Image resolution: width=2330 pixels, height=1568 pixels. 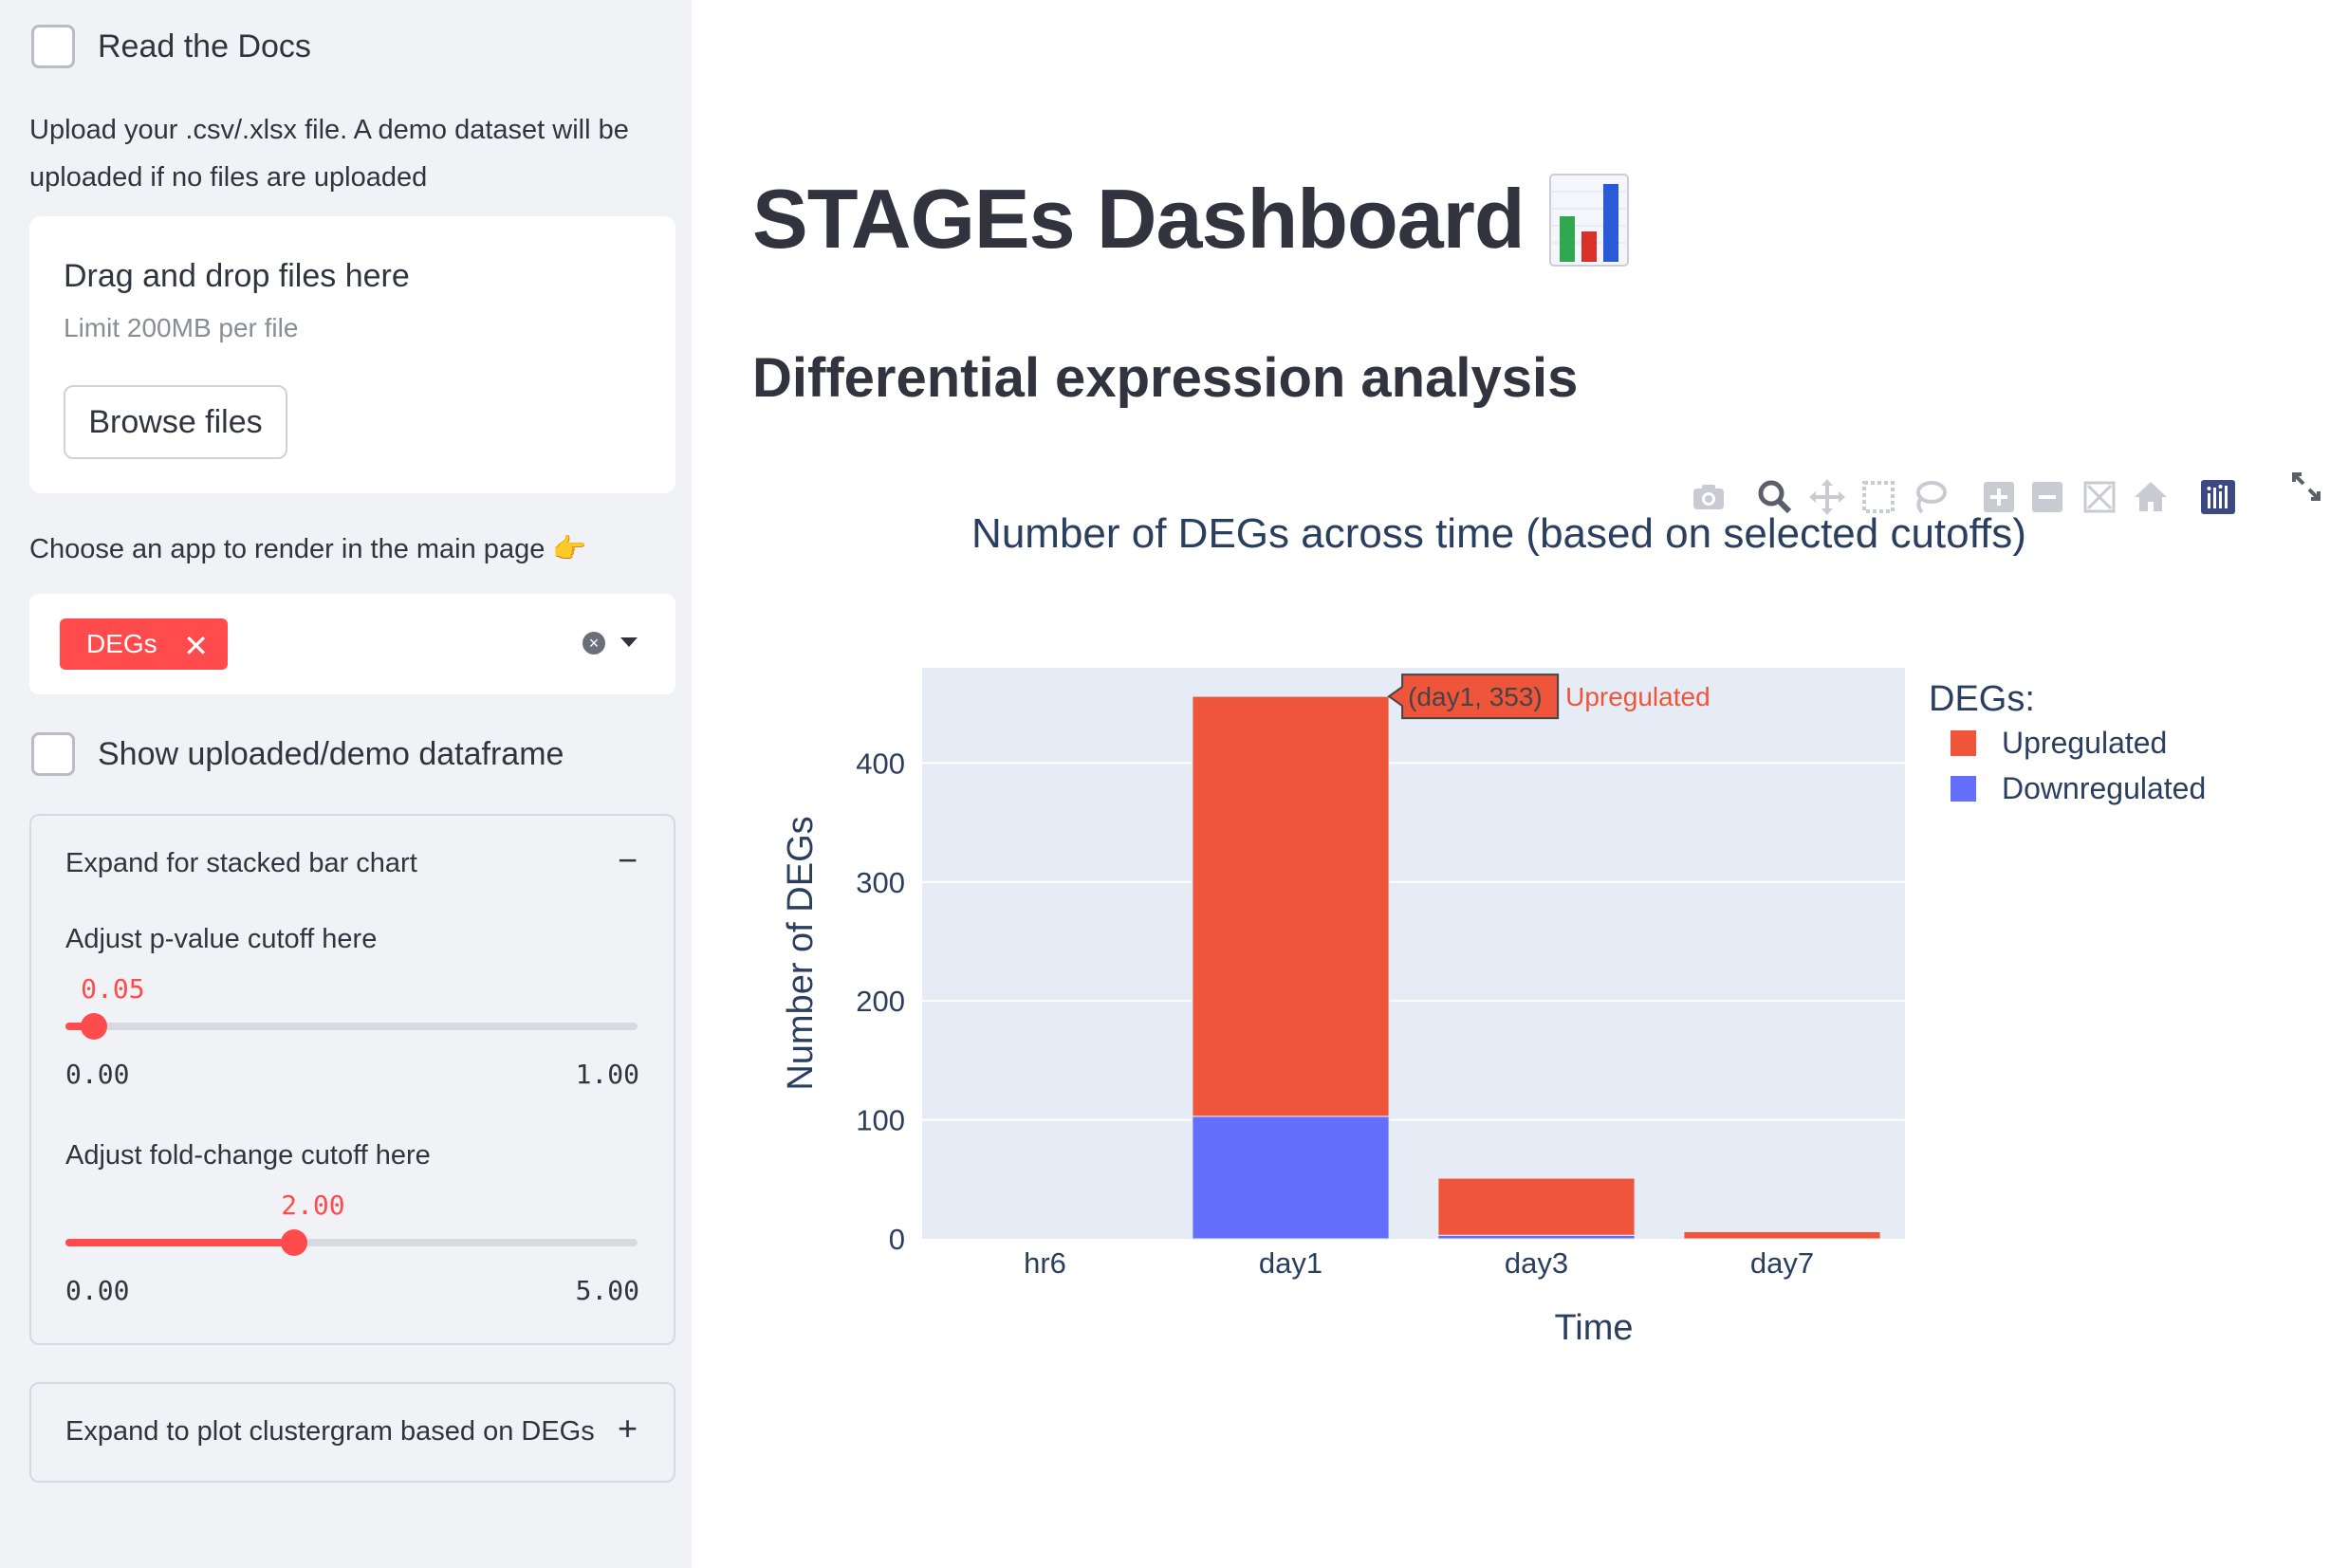 I want to click on chart-legend: DEGs: Upregulated Downregulated, so click(x=2067, y=742).